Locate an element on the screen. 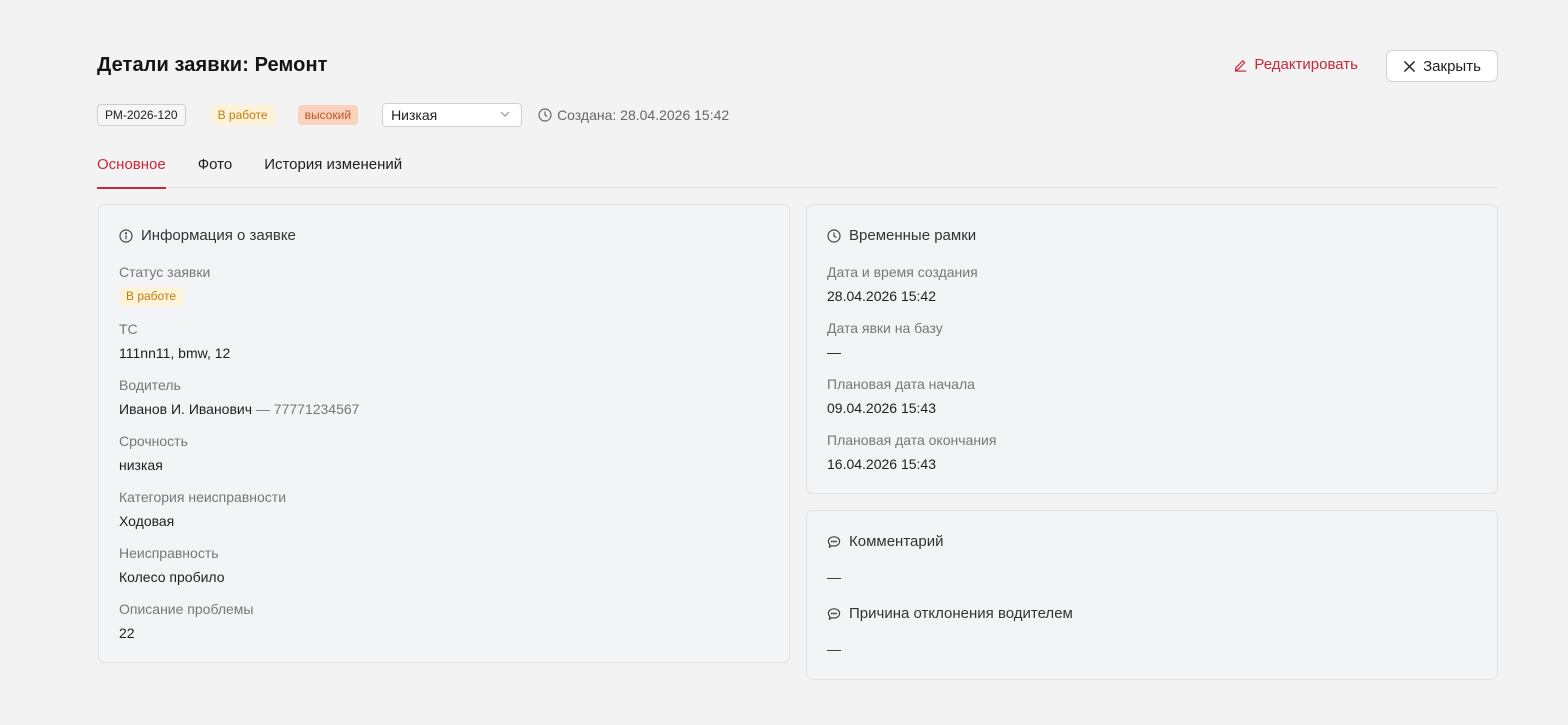 The height and width of the screenshot is (725, 1568). info-icon is located at coordinates (126, 235).